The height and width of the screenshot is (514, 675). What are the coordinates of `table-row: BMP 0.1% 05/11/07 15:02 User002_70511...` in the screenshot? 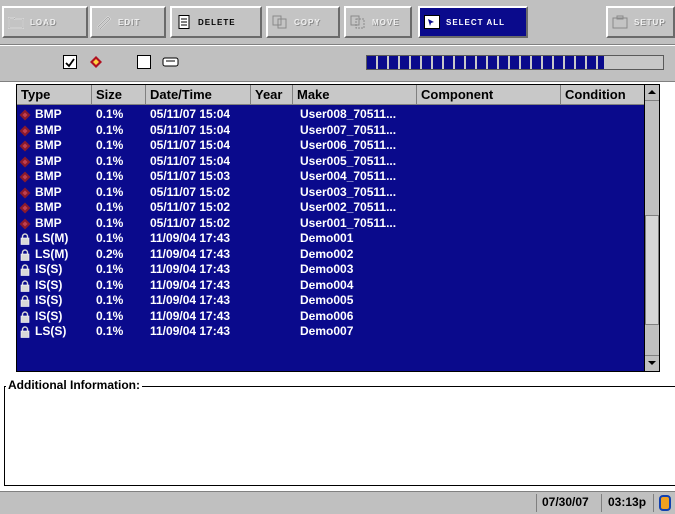 It's located at (334, 208).